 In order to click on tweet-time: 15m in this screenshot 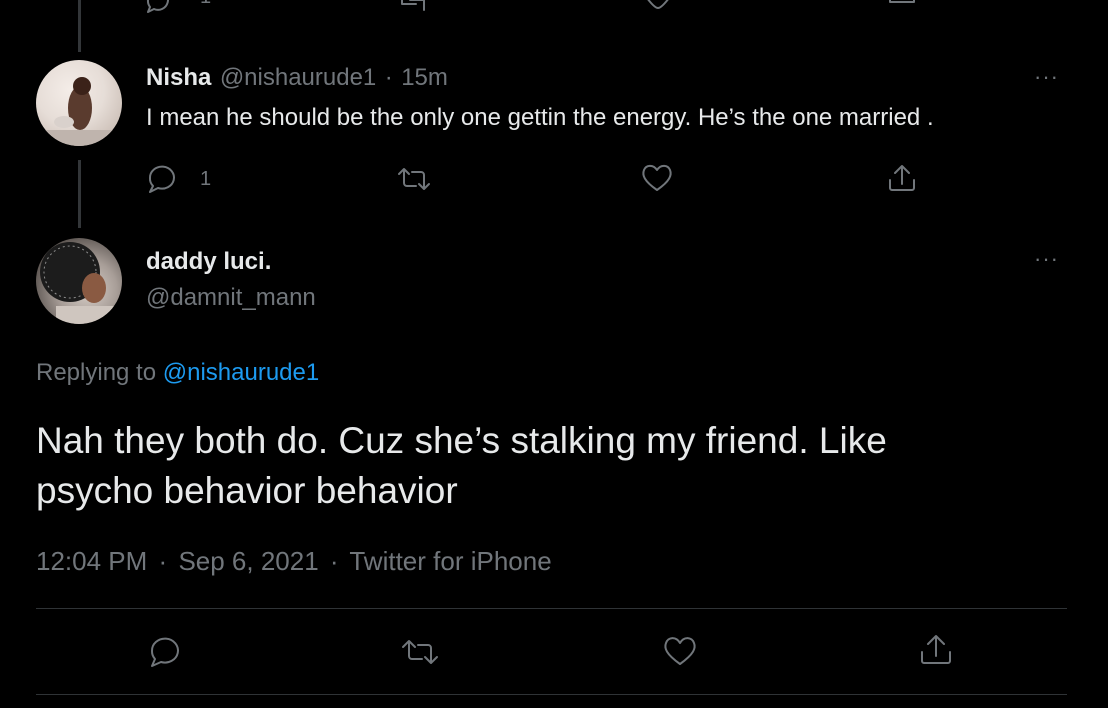, I will do `click(424, 77)`.